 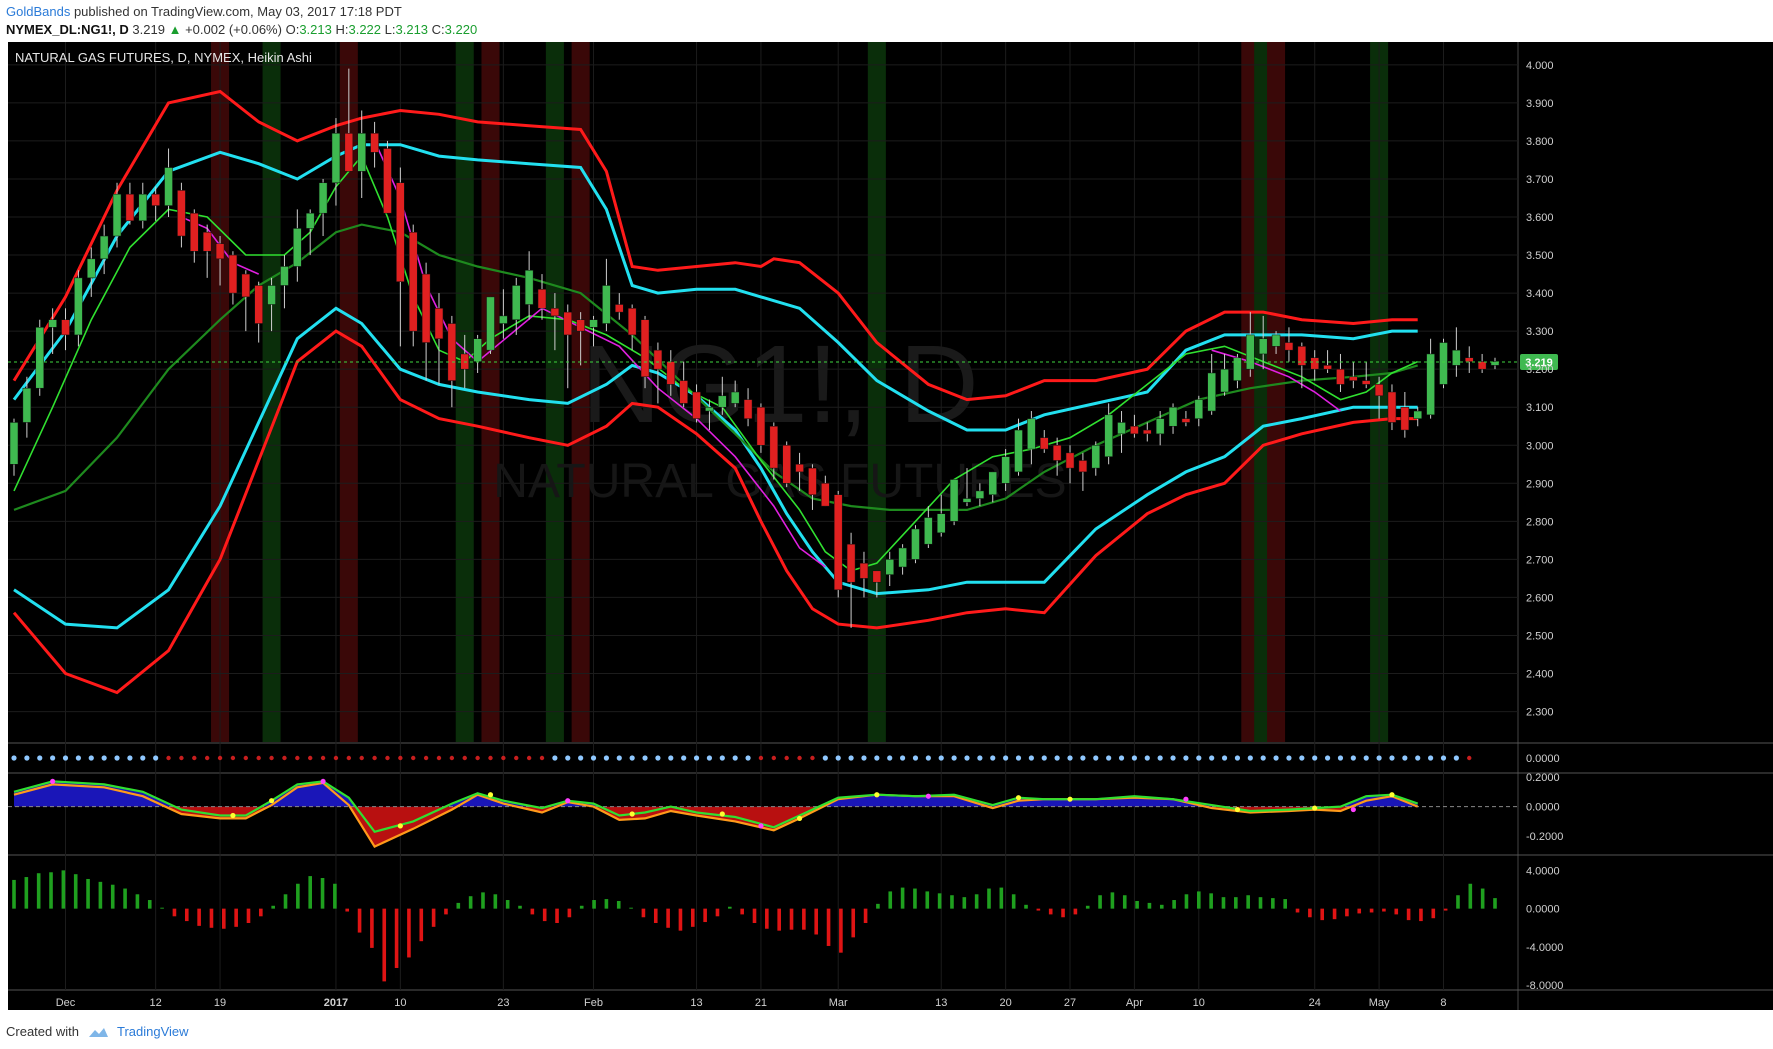 What do you see at coordinates (98, 1032) in the screenshot?
I see `tradingview-cloud-icon` at bounding box center [98, 1032].